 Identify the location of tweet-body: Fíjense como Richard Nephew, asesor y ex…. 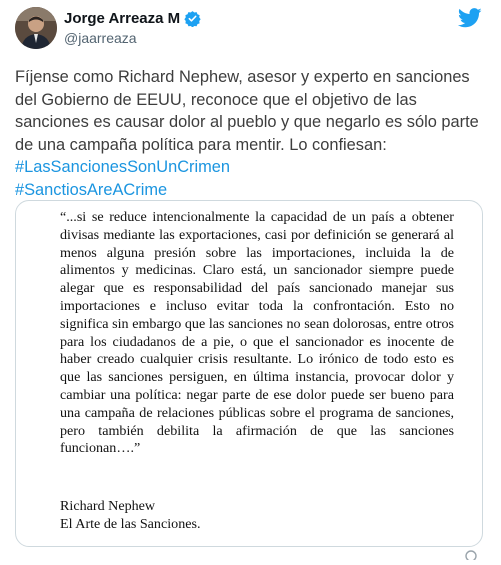
(247, 111).